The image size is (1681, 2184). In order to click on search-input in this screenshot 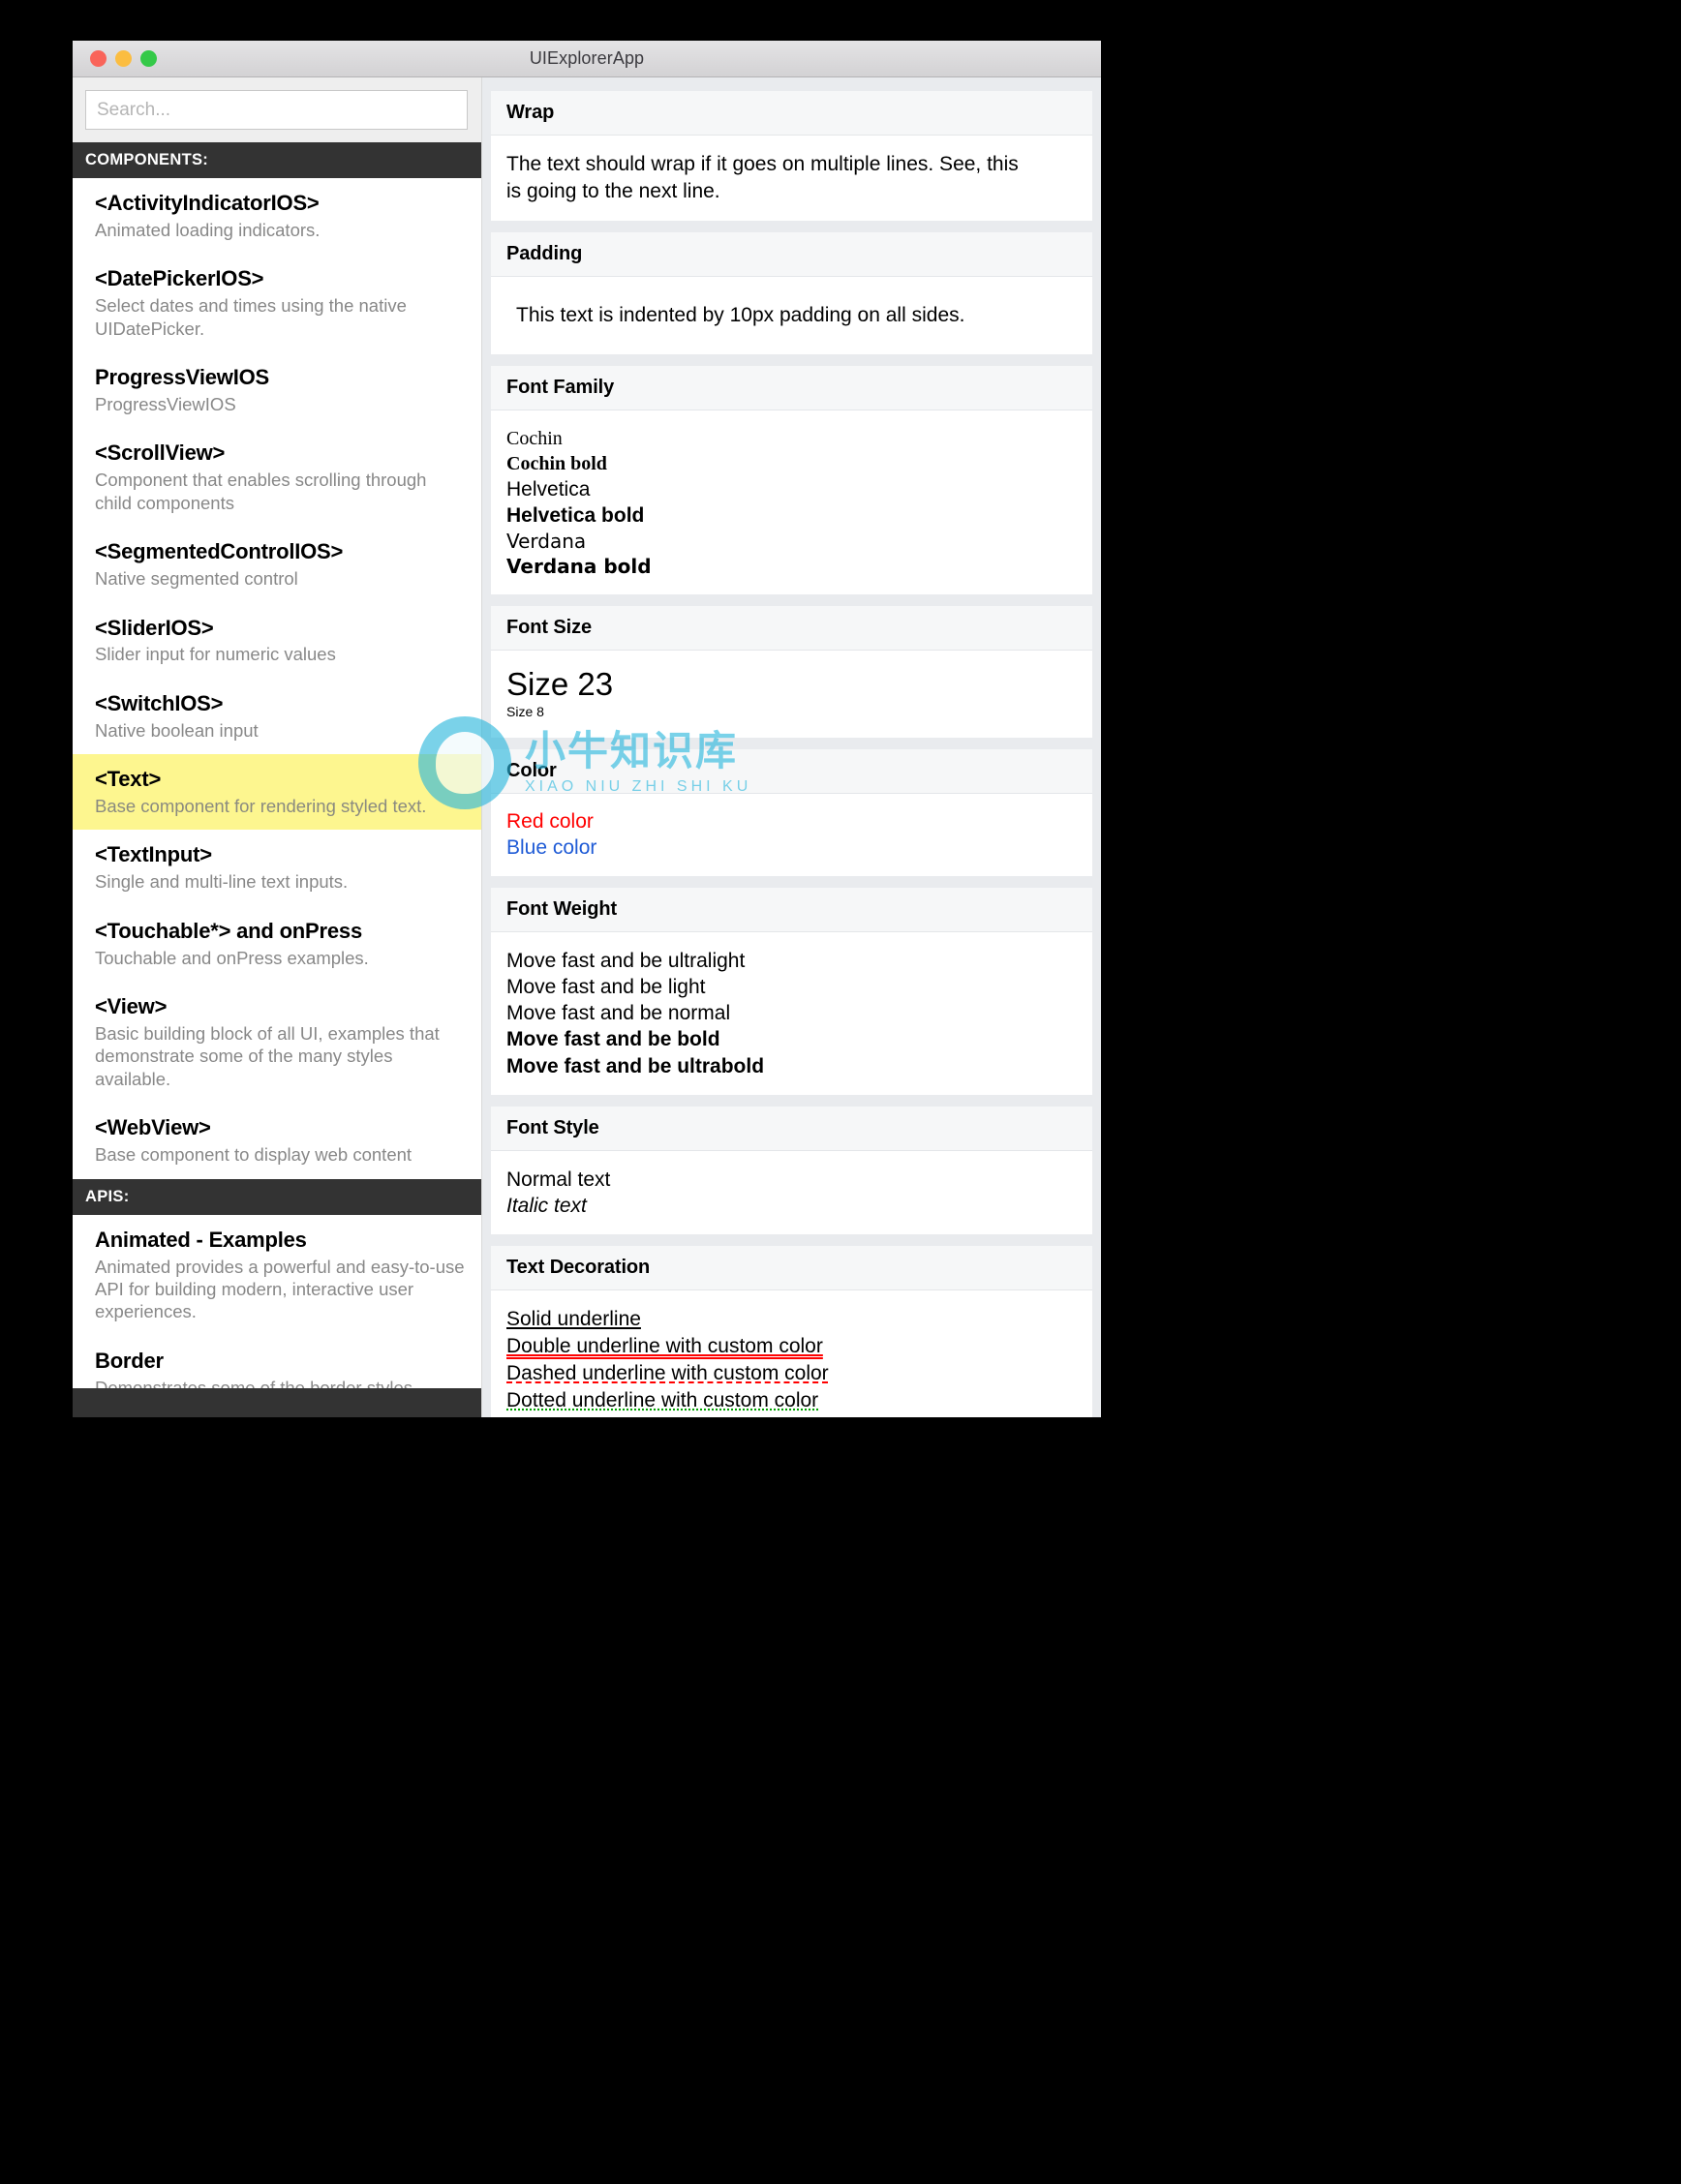, I will do `click(277, 110)`.